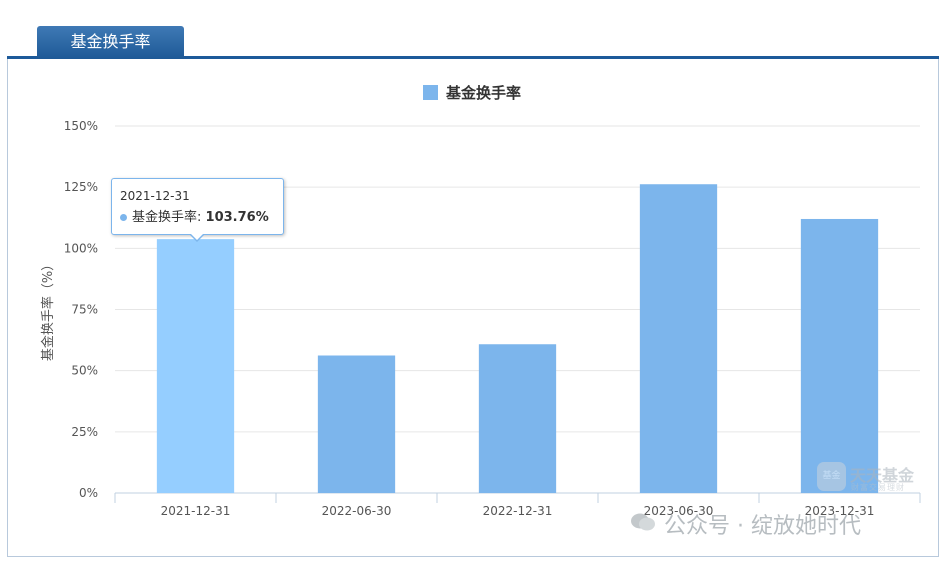 The width and height of the screenshot is (945, 580). Describe the element at coordinates (196, 511) in the screenshot. I see `x-tick-label: 2021-12-31` at that location.